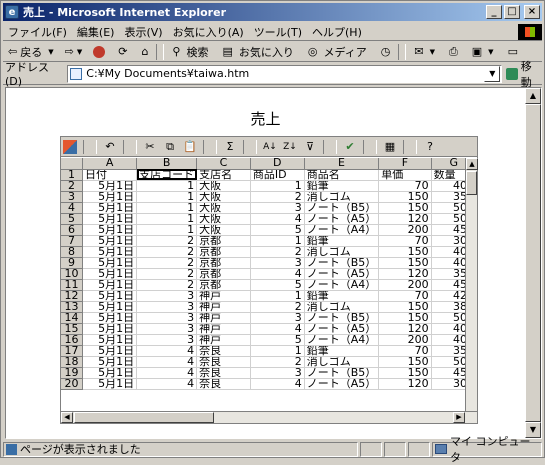 Image resolution: width=545 pixels, height=465 pixels. What do you see at coordinates (342, 263) in the screenshot?
I see `table-cell: ノート（B5）` at bounding box center [342, 263].